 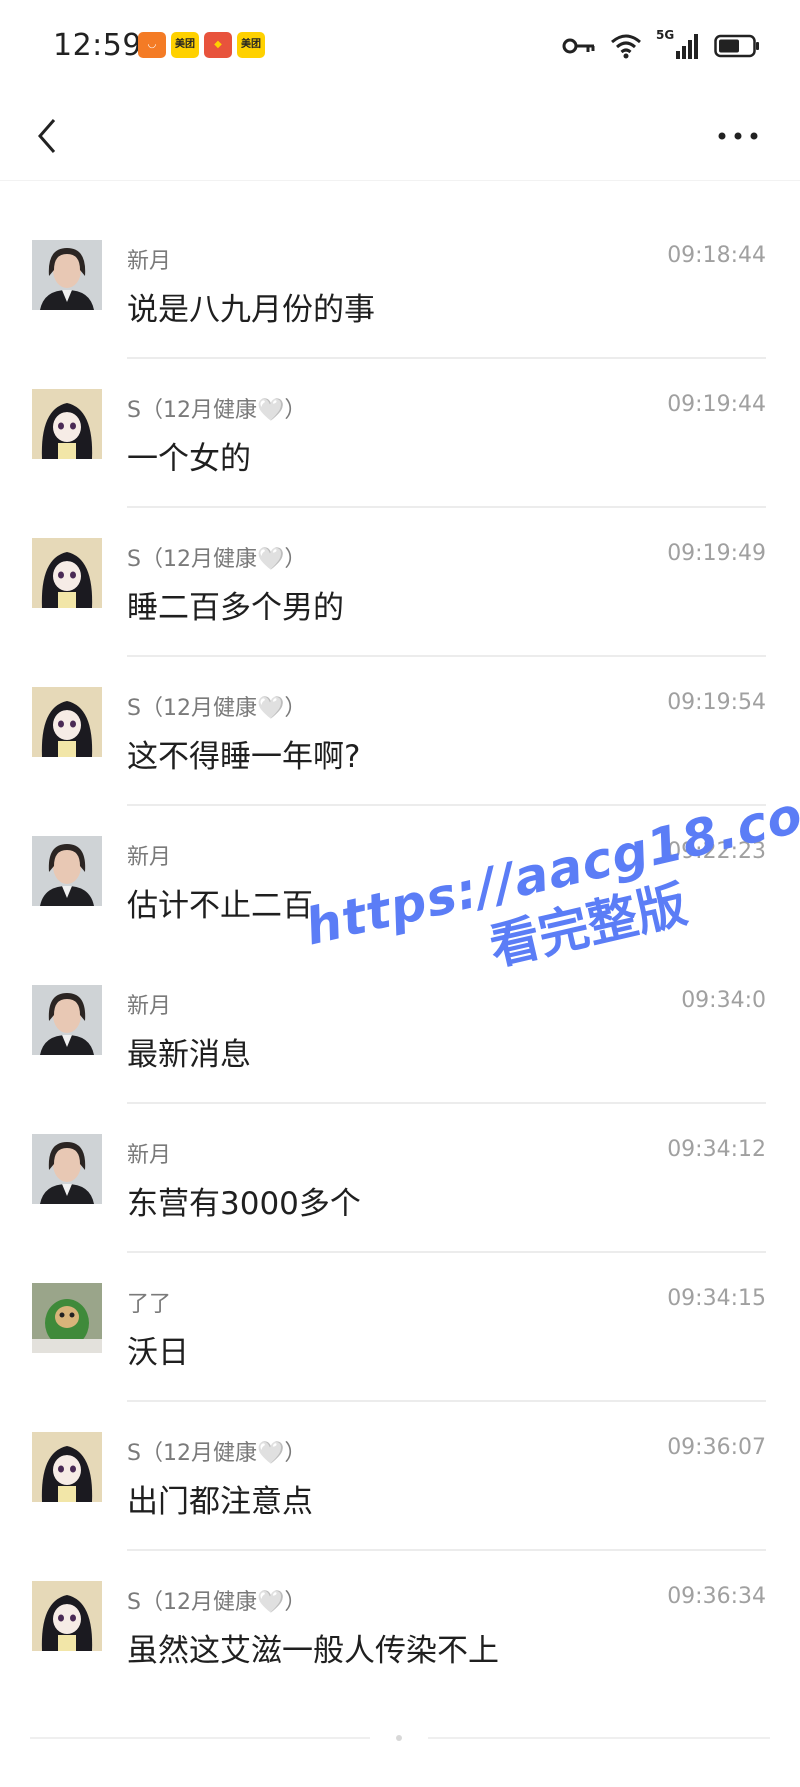 What do you see at coordinates (400, 136) in the screenshot?
I see `nav-bar` at bounding box center [400, 136].